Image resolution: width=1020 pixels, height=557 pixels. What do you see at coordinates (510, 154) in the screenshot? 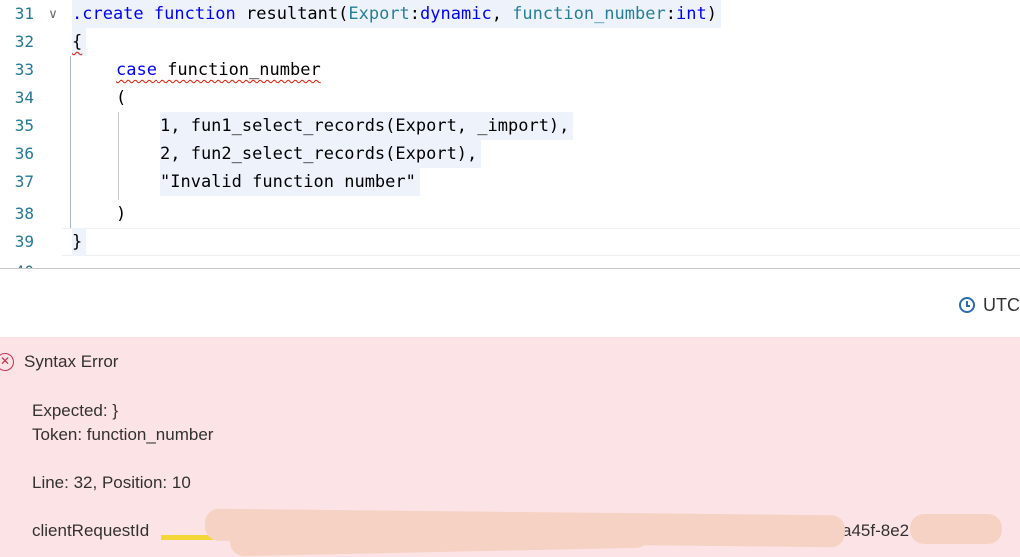
I see `code-line-36: 36 2, fun2_select_records(Export),` at bounding box center [510, 154].